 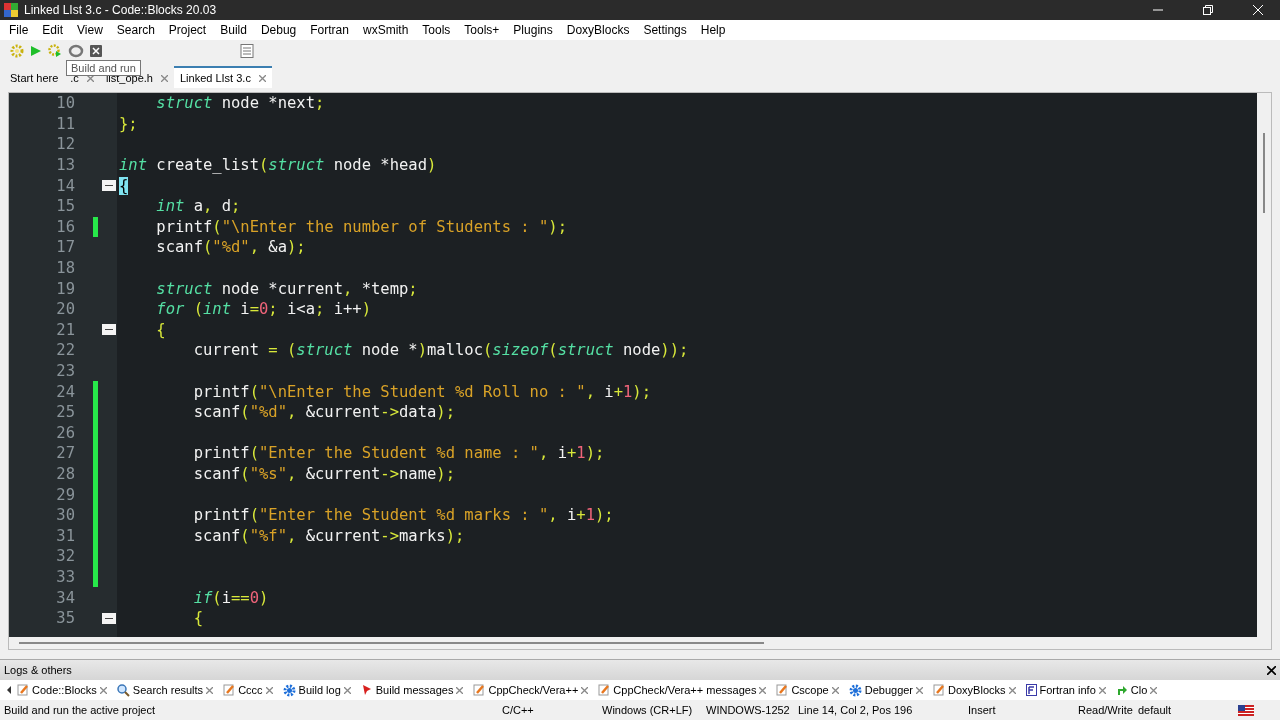 What do you see at coordinates (713, 30) in the screenshot?
I see `menu-item: Help` at bounding box center [713, 30].